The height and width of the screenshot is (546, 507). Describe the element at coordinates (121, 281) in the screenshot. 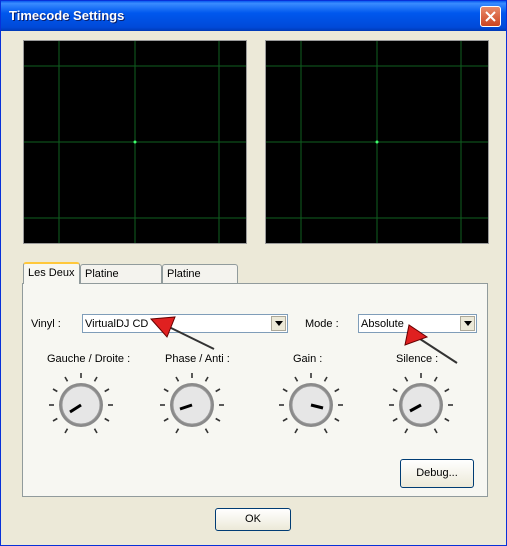

I see `tab-platine-gauche: Platine Gauche` at that location.